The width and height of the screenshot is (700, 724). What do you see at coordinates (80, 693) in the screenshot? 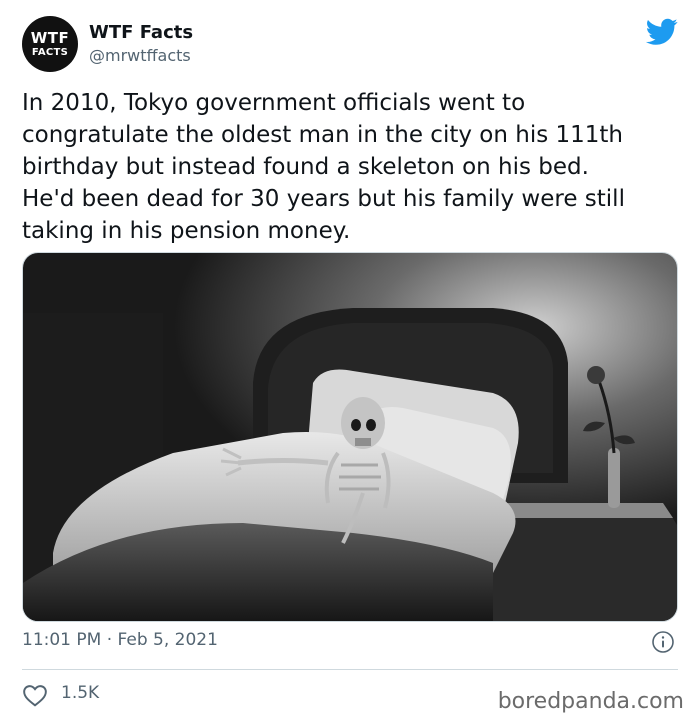
I see `like-count: 1.5K` at bounding box center [80, 693].